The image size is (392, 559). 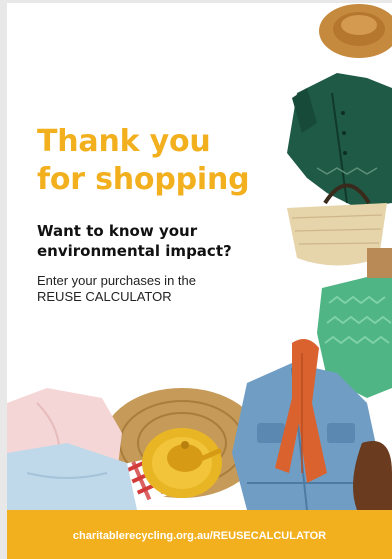 What do you see at coordinates (379, 263) in the screenshot?
I see `brown-bag-icon` at bounding box center [379, 263].